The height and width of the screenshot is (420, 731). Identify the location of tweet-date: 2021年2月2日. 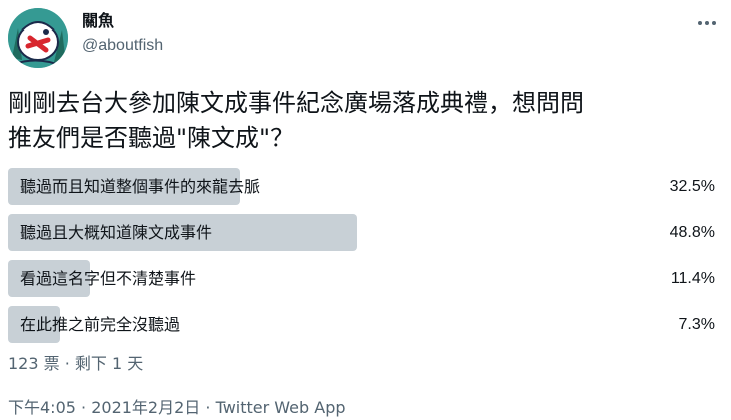
(146, 407).